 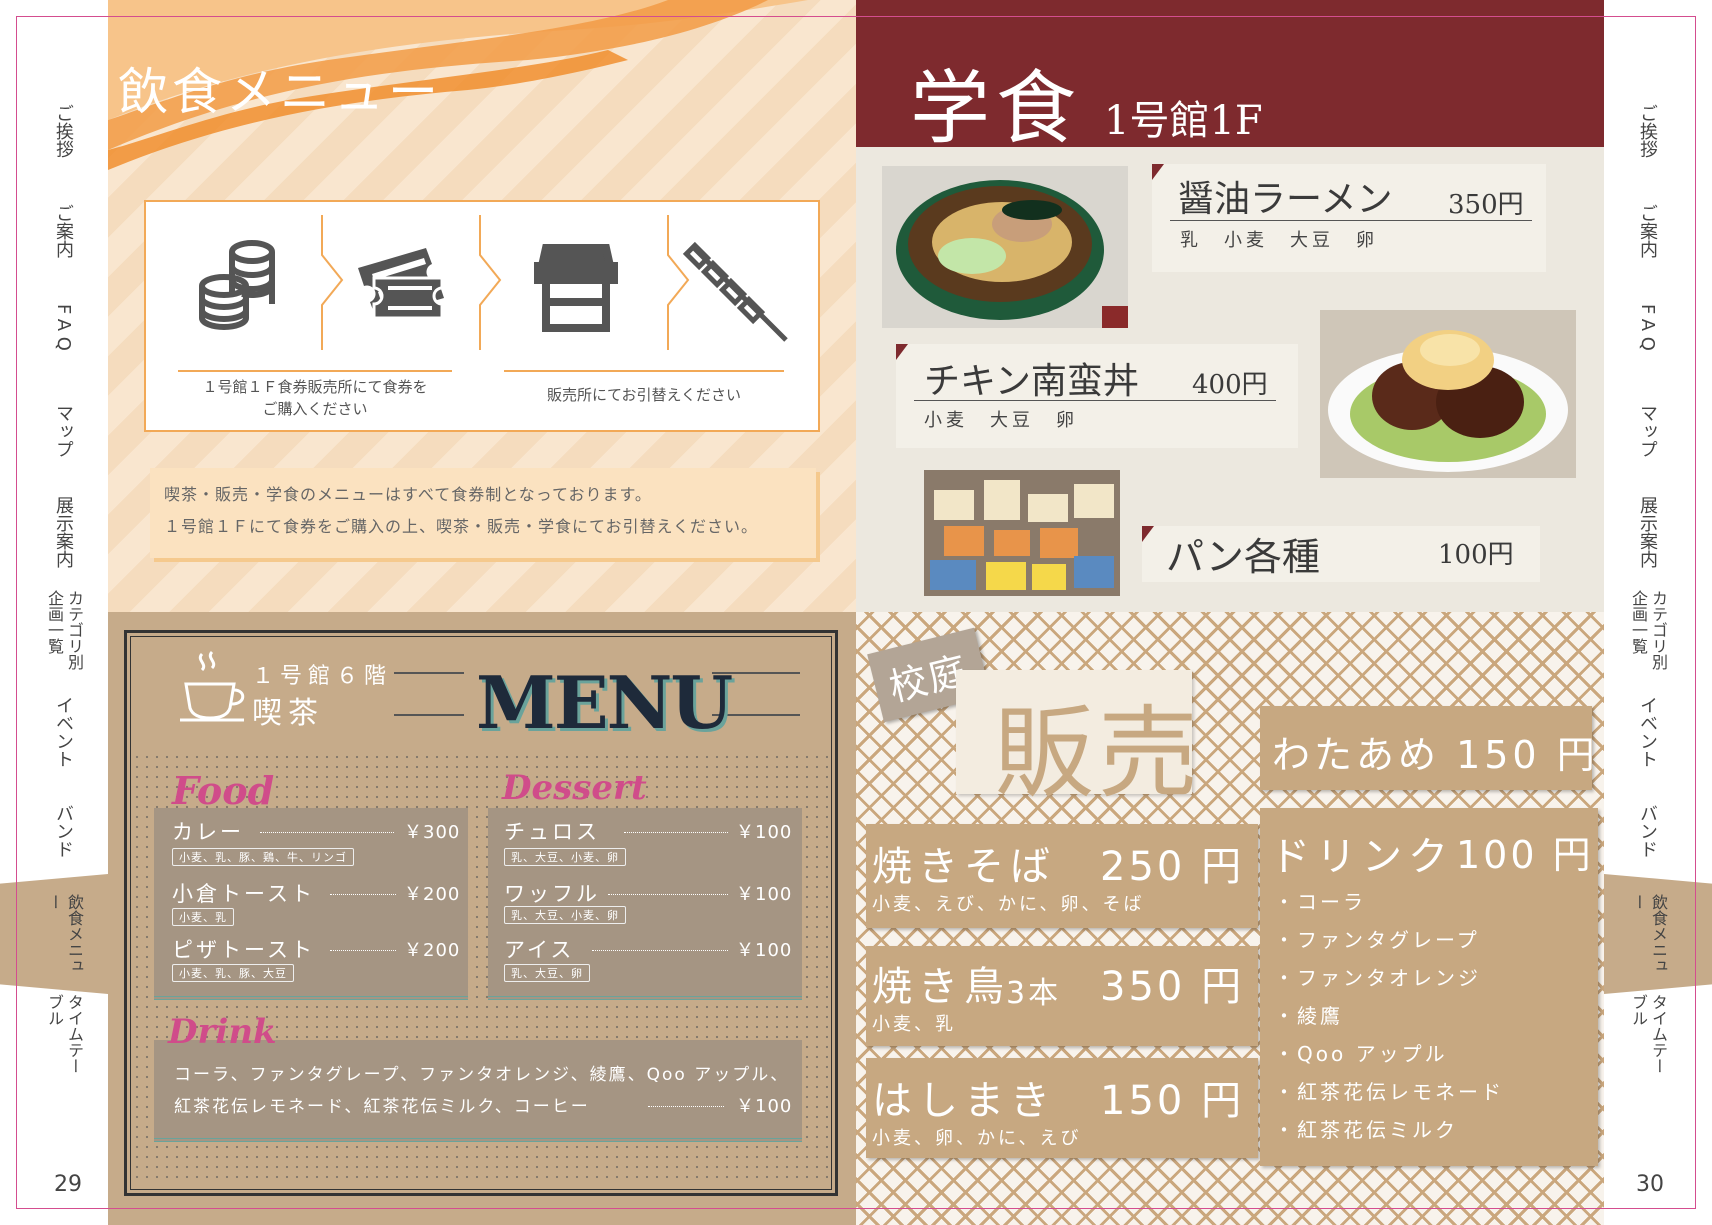 I want to click on allergy-churros: 乳、大豆、小麦、卵, so click(x=565, y=857).